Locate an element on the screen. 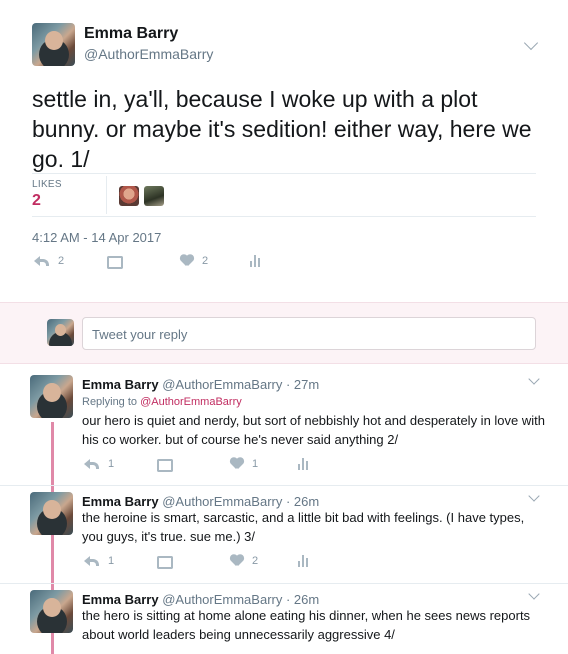  like-button: 1 is located at coordinates (244, 464).